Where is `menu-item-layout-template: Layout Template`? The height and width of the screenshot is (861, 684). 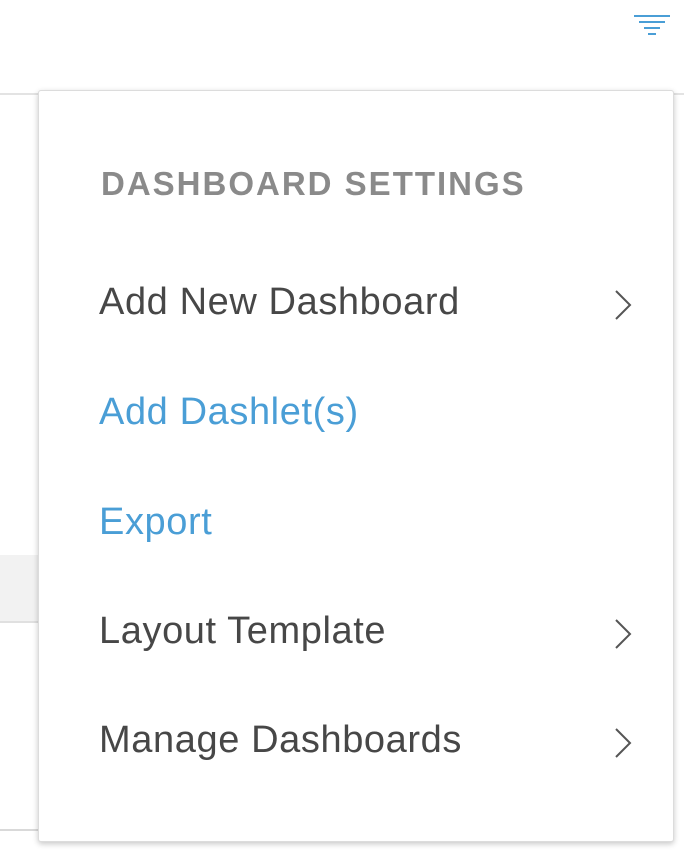 menu-item-layout-template: Layout Template is located at coordinates (356, 634).